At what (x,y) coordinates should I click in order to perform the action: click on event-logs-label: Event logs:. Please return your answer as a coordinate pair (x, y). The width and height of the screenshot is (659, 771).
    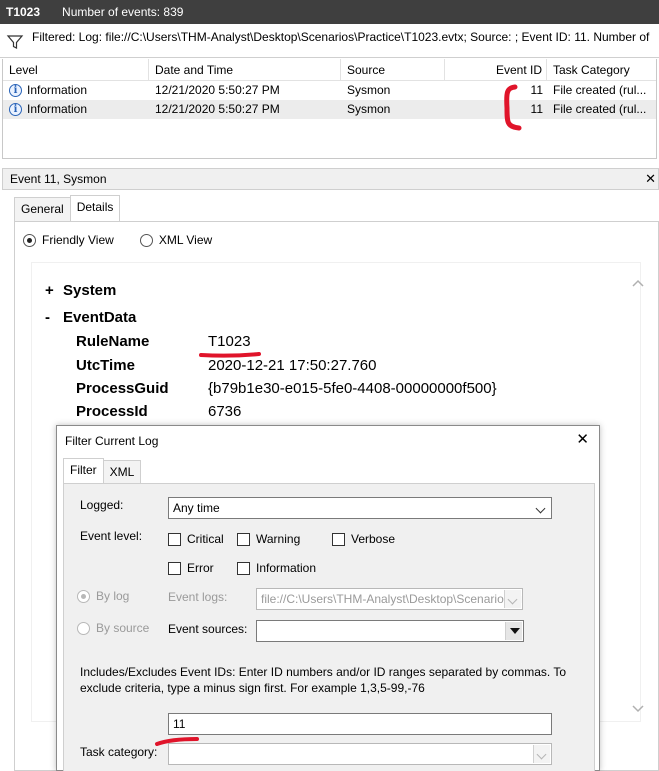
    Looking at the image, I should click on (198, 597).